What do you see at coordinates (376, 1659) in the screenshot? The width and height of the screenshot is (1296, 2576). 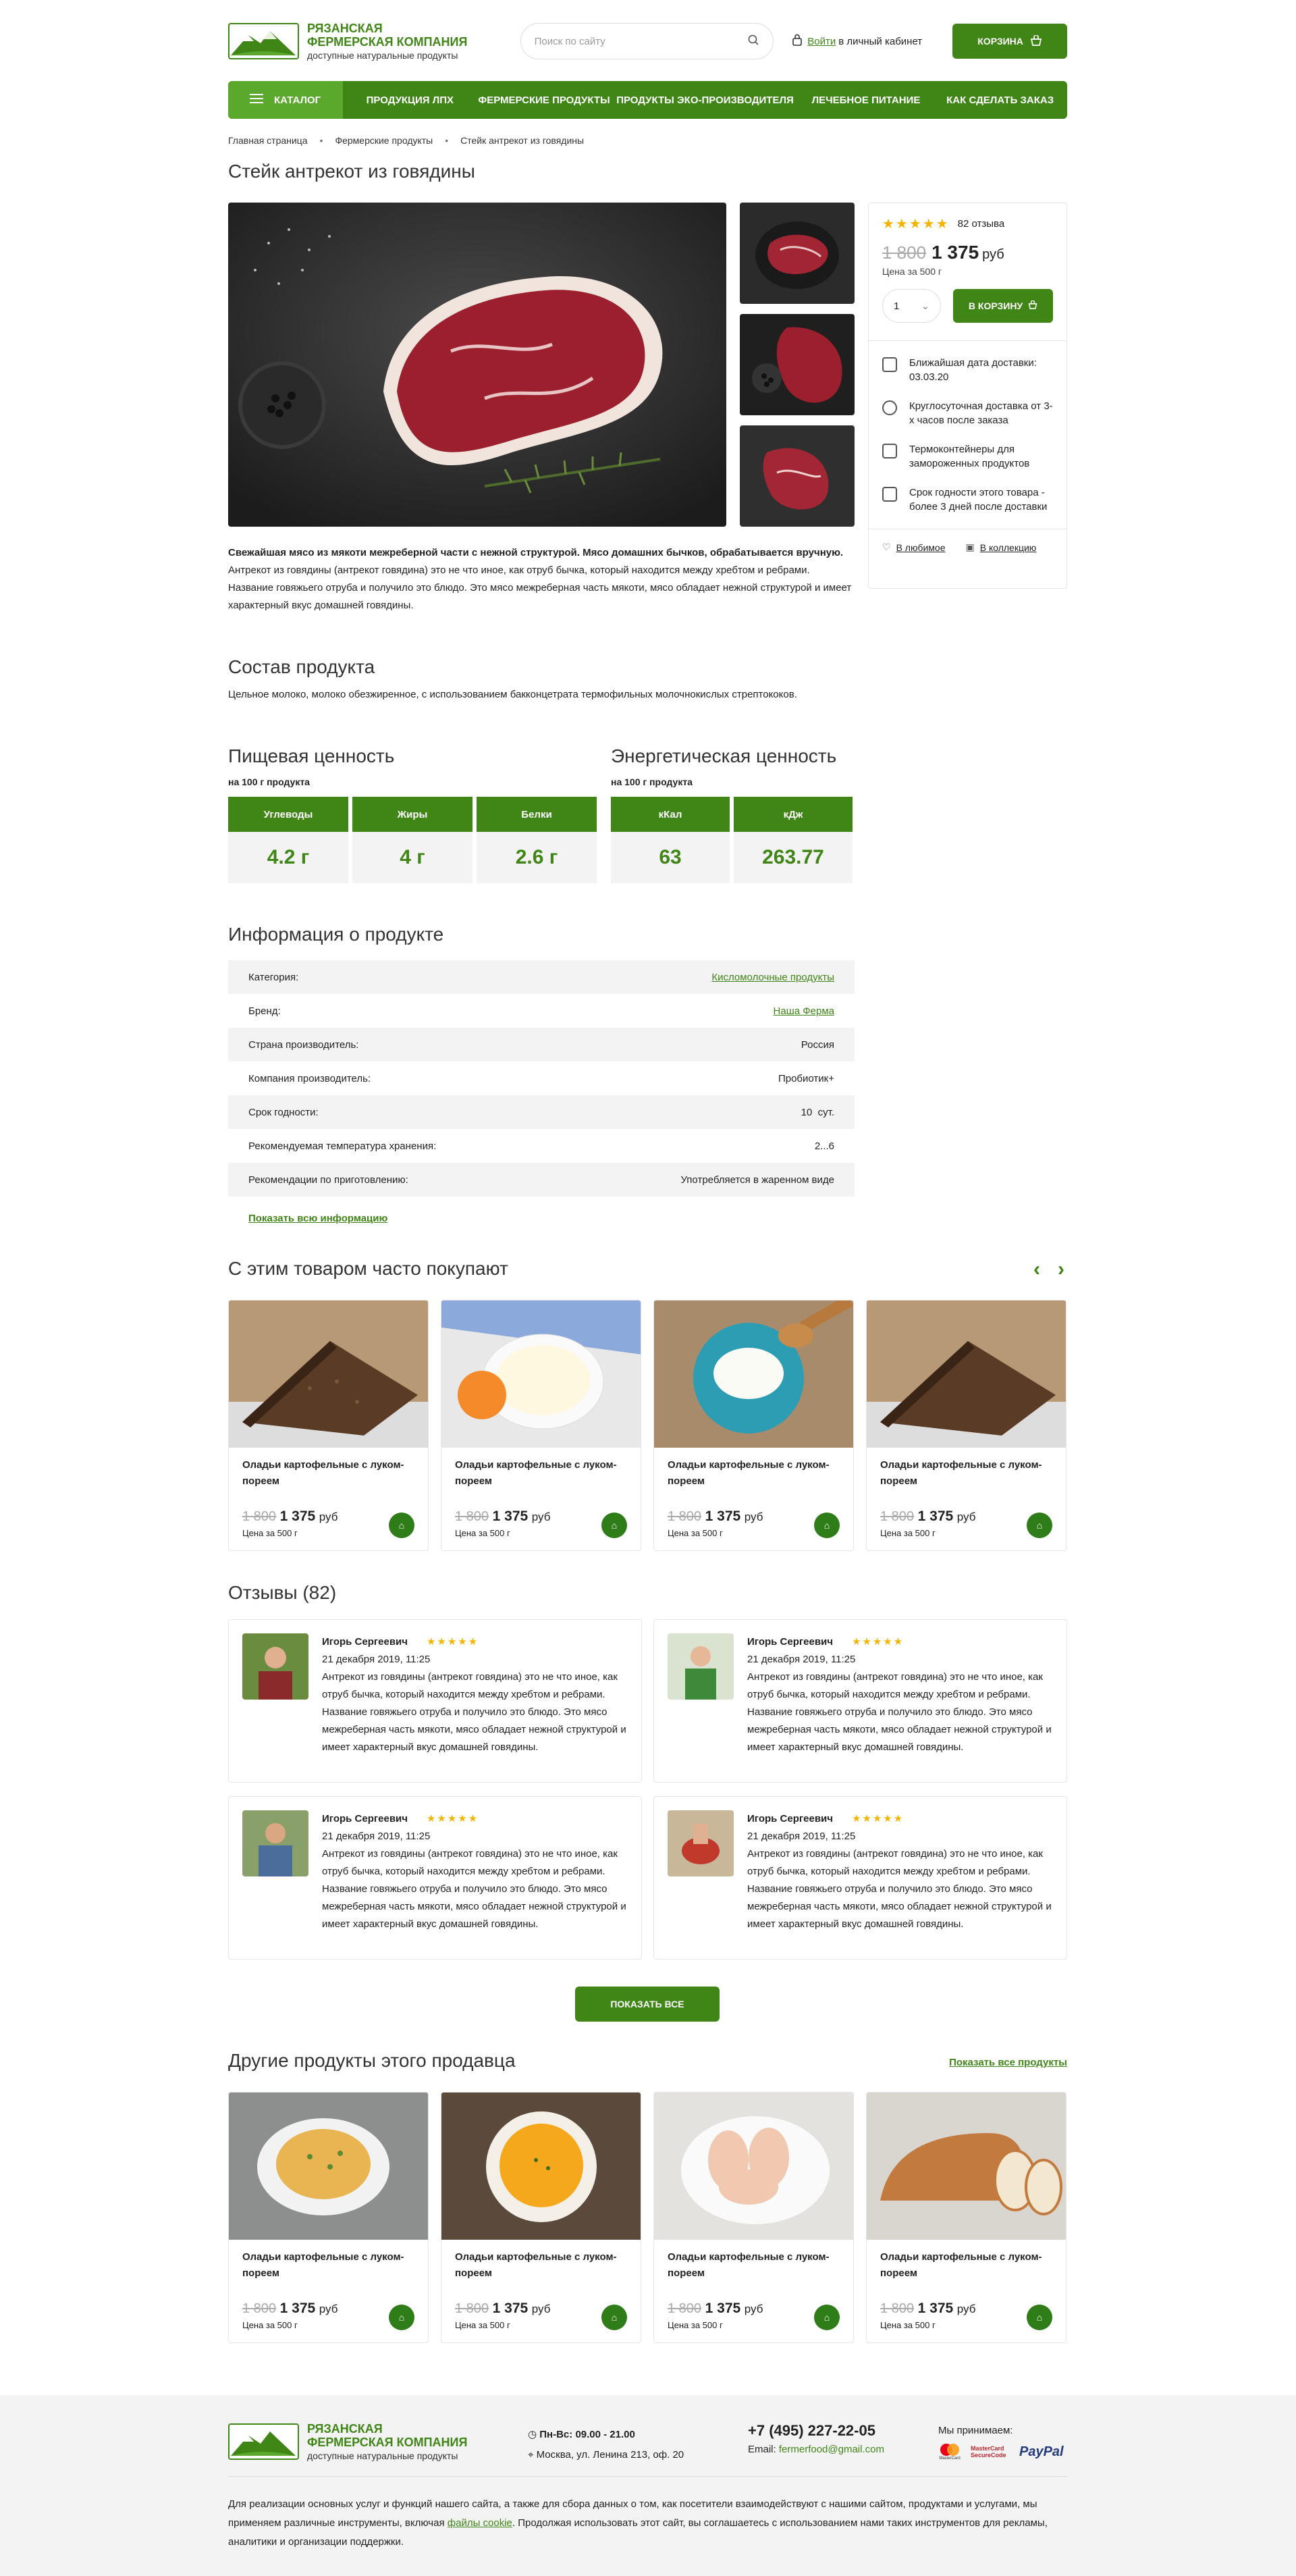 I see `review-date: 21 декабря 2019, 11:25` at bounding box center [376, 1659].